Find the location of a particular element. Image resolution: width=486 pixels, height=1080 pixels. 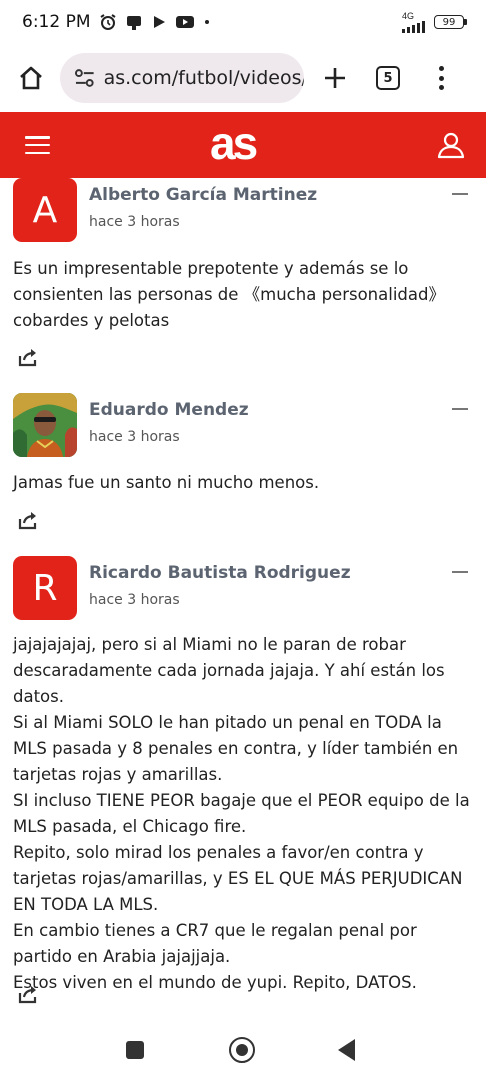

avatar: A is located at coordinates (45, 210).